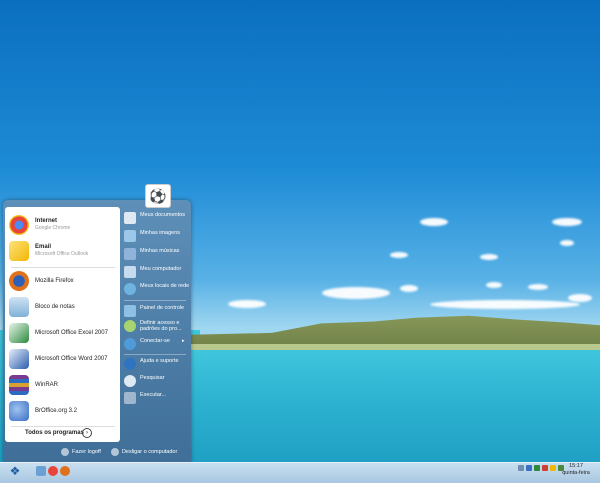 The height and width of the screenshot is (483, 600). Describe the element at coordinates (157, 218) in the screenshot. I see `right-item-documents: Meus documentos` at that location.